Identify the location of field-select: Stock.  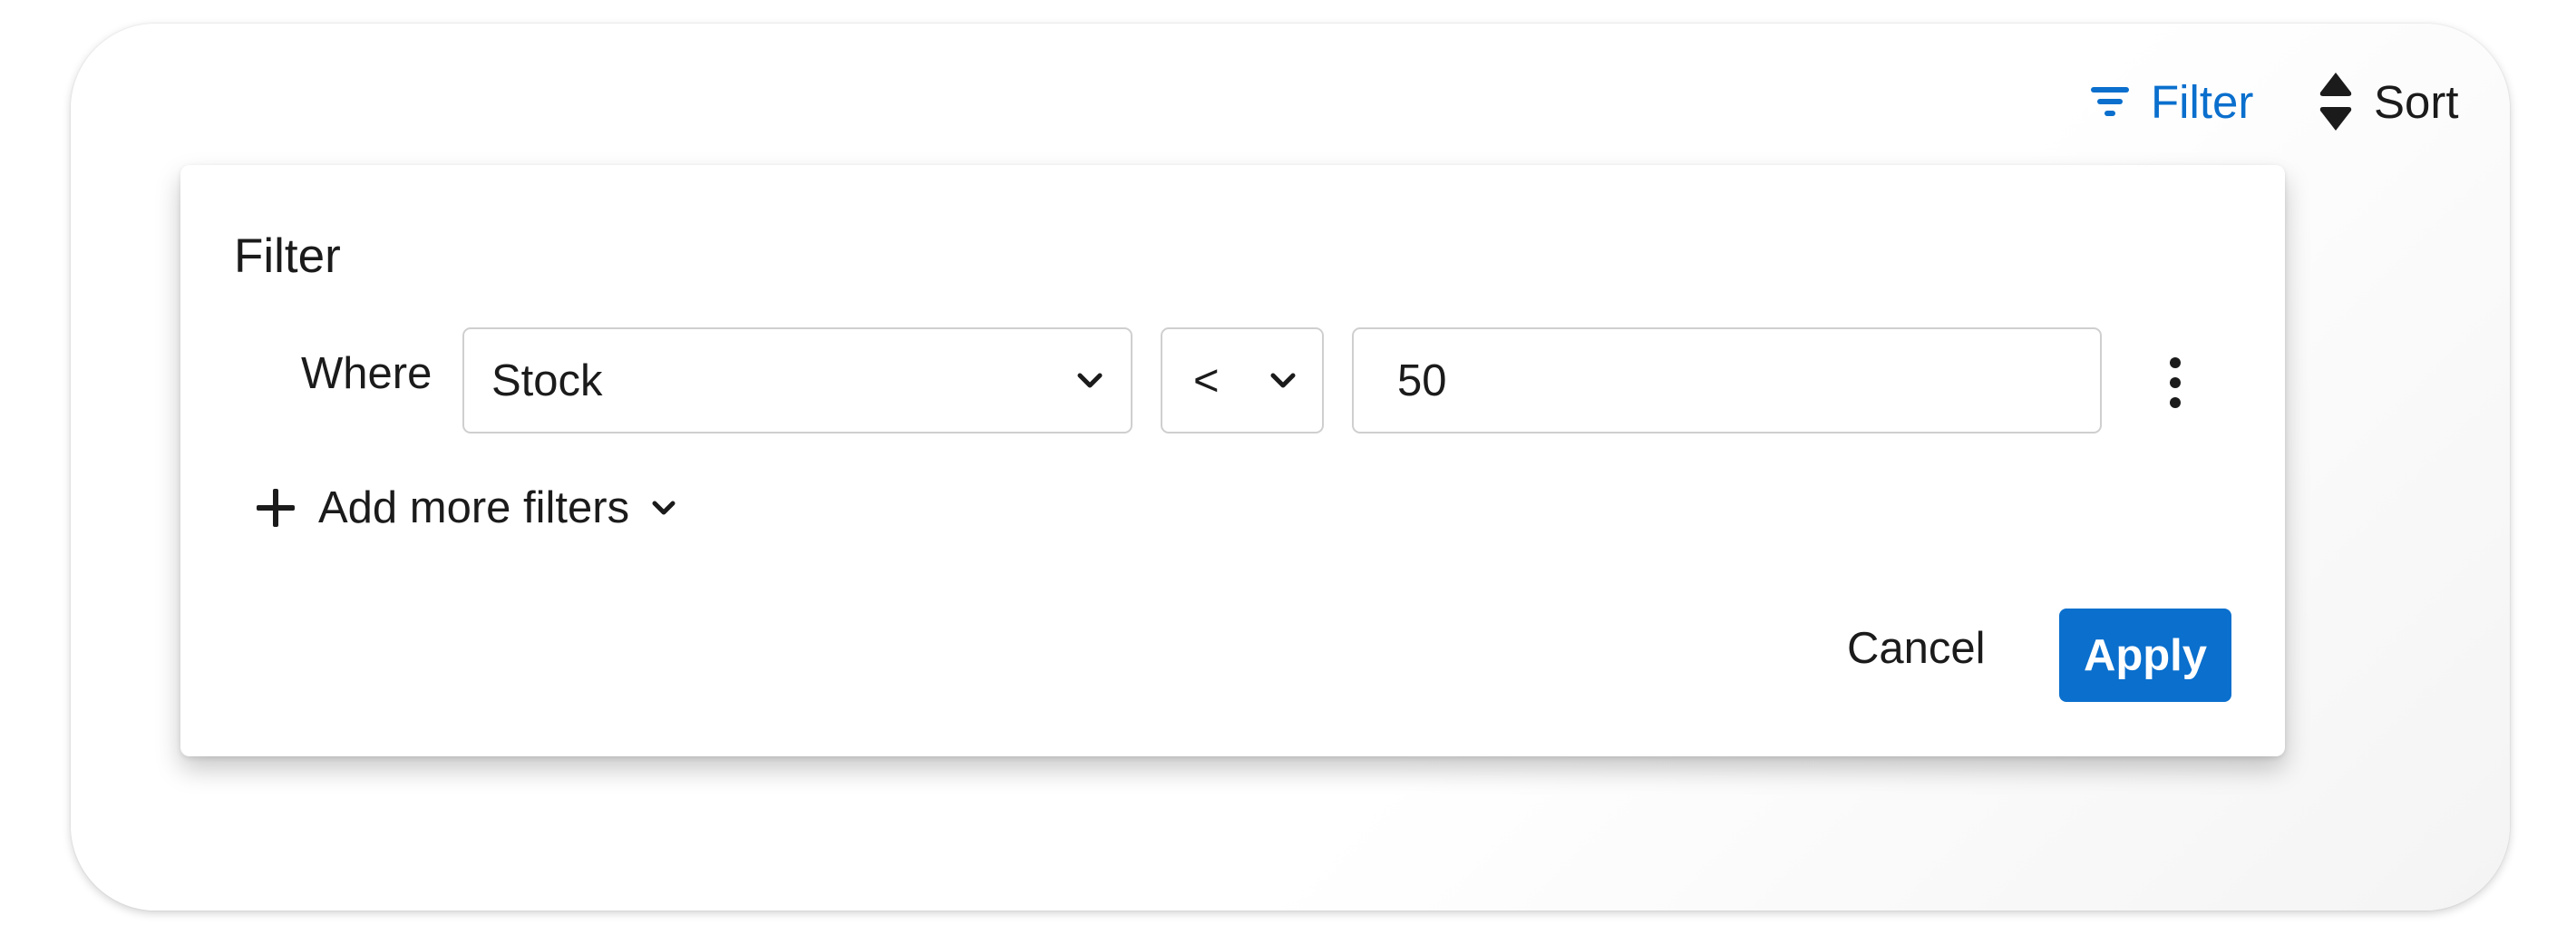
(797, 380).